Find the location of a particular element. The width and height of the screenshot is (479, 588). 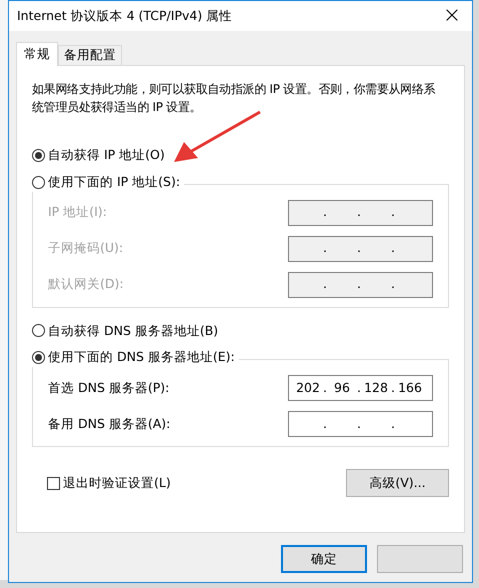

ip-address-field: . . . is located at coordinates (360, 424).